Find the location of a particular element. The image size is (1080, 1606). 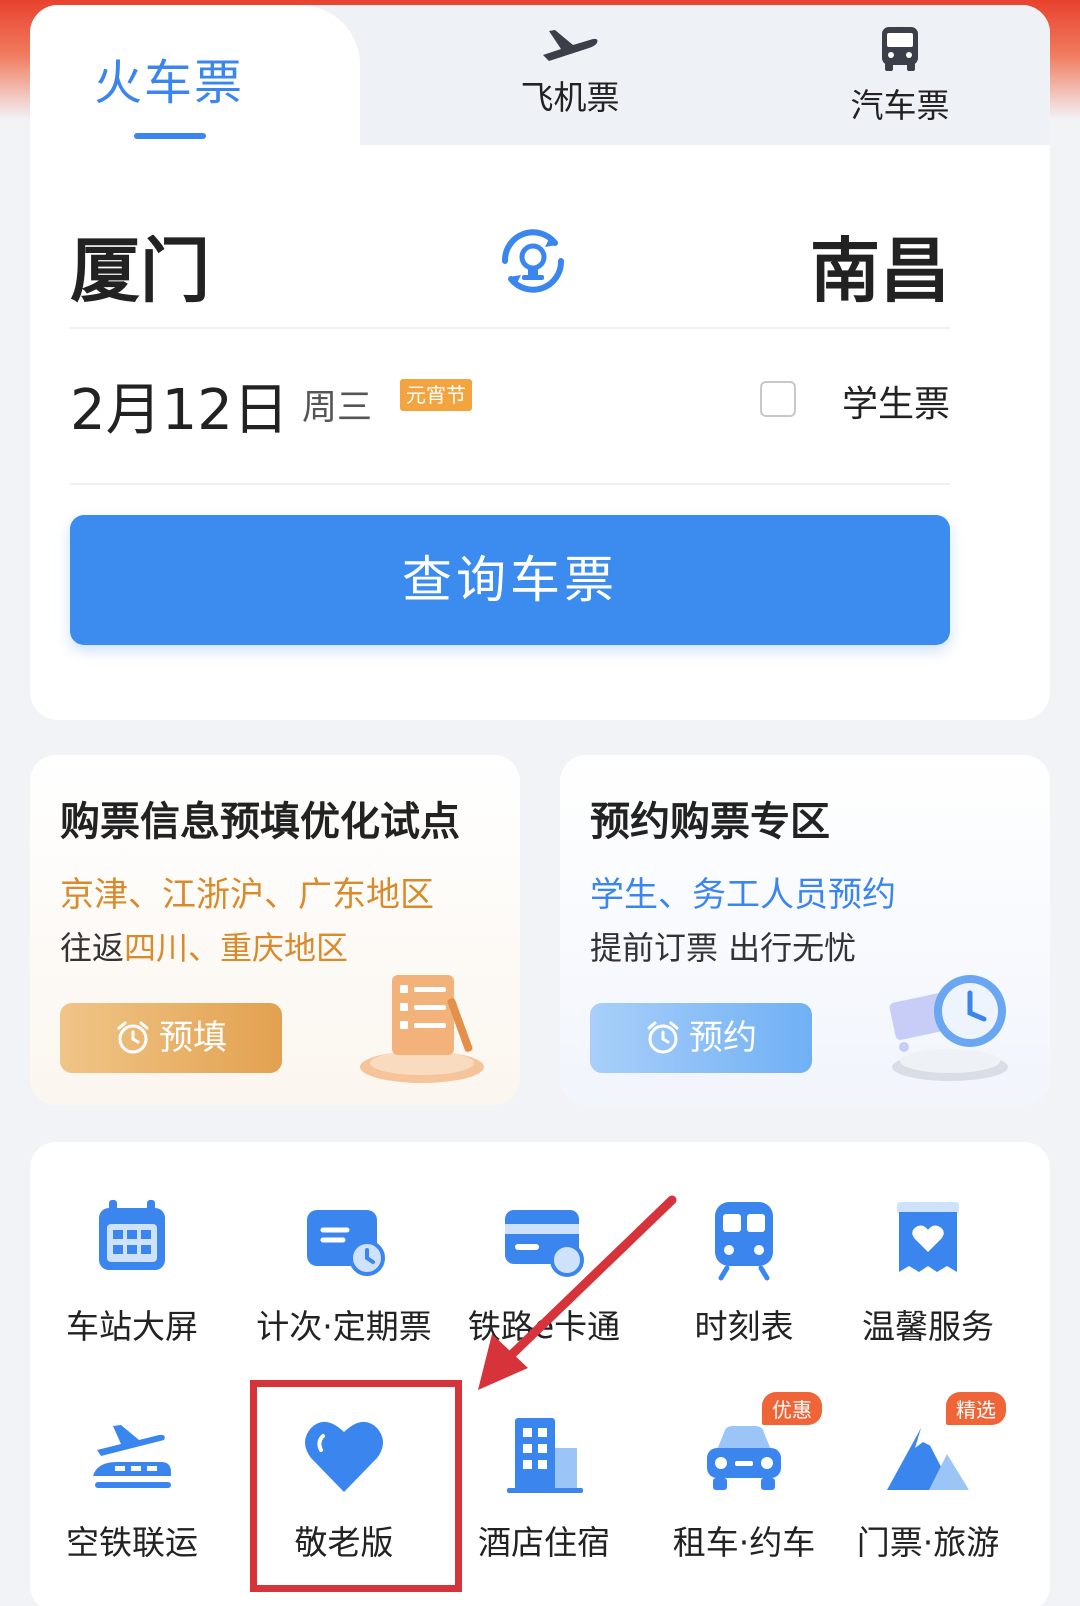

prefill-button: 预填 is located at coordinates (171, 1038).